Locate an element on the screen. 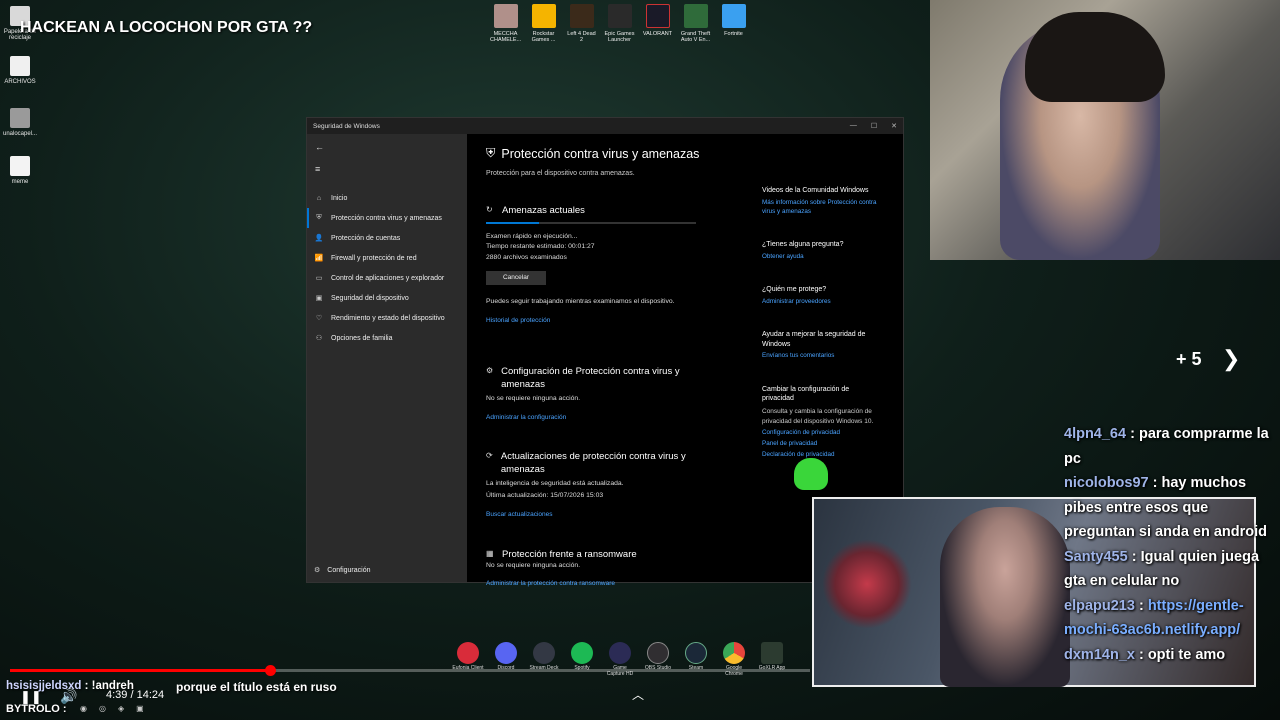 The image size is (1280, 720). wifi-icon: 📶 is located at coordinates (319, 258).